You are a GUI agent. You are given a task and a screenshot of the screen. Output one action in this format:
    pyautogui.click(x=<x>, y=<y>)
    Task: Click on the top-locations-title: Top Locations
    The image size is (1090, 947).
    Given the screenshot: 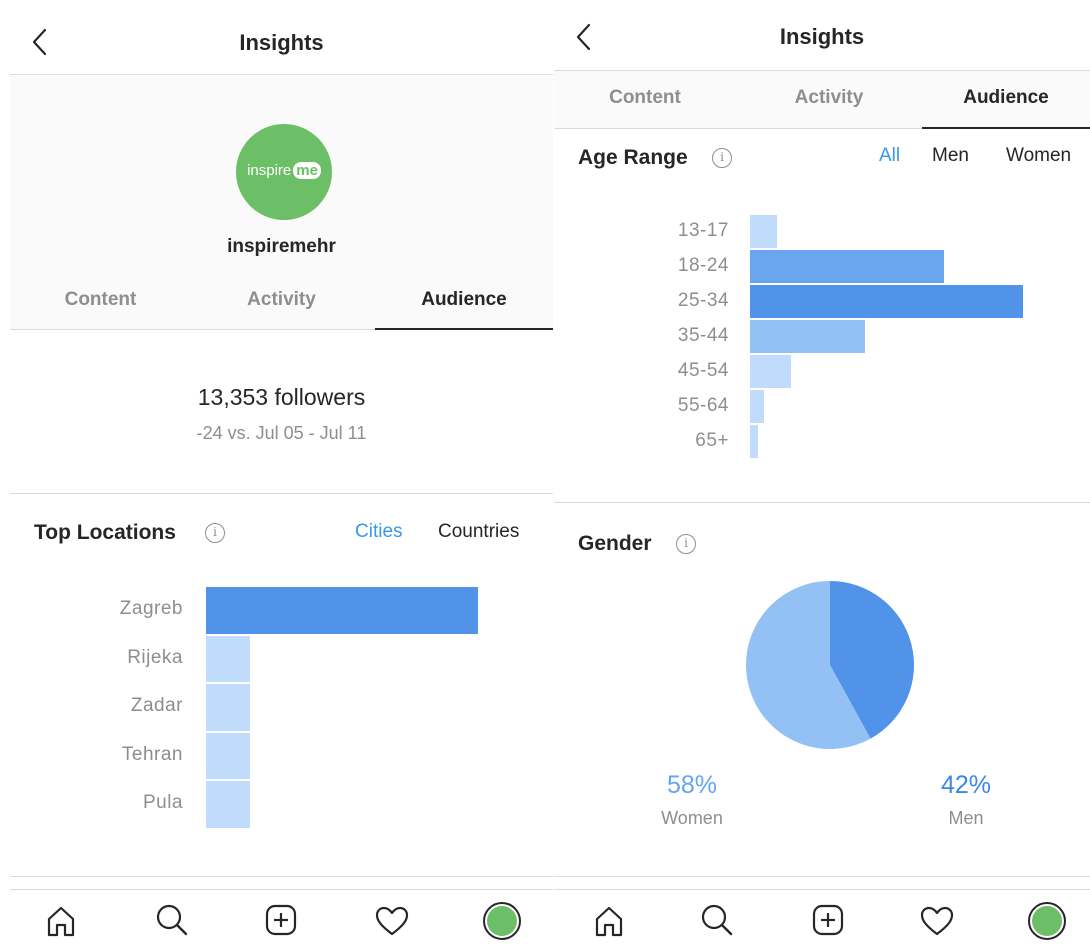 What is the action you would take?
    pyautogui.click(x=105, y=532)
    